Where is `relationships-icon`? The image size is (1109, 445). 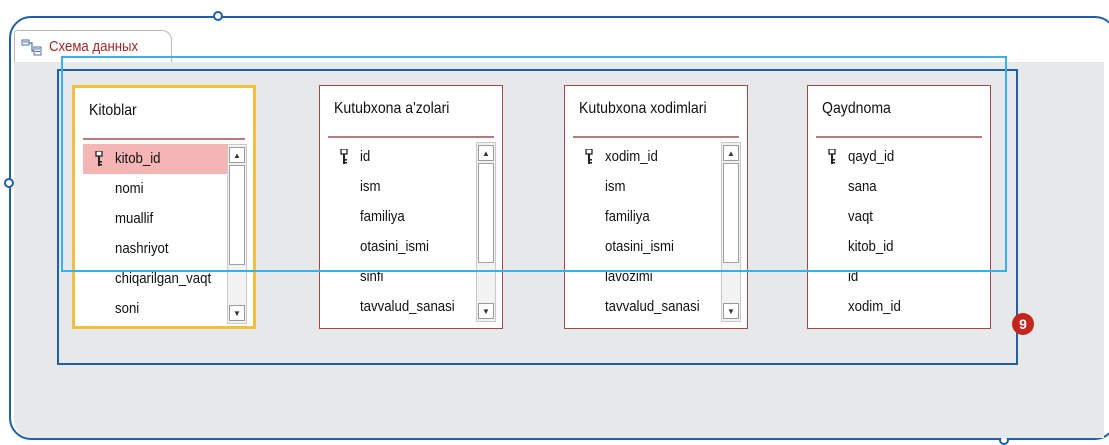 relationships-icon is located at coordinates (31, 47).